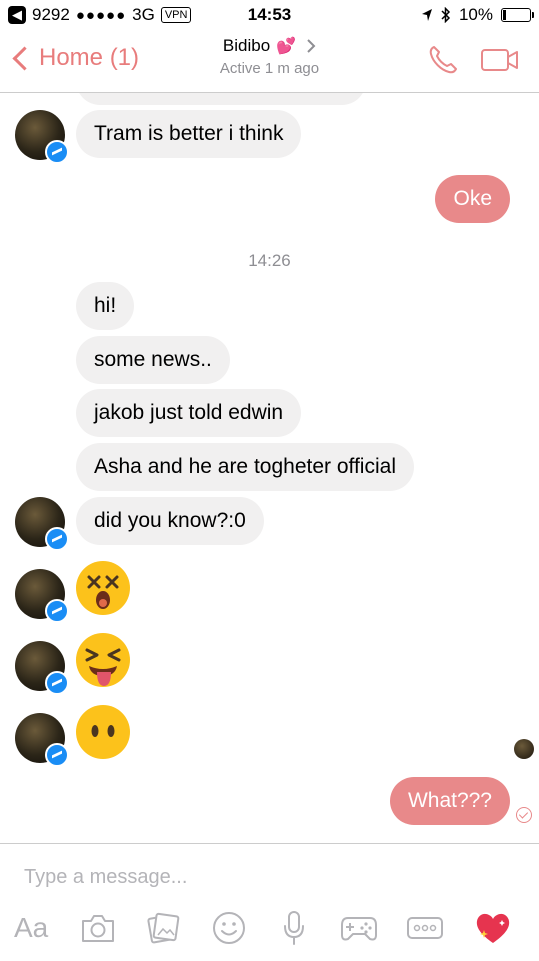 Image resolution: width=539 pixels, height=961 pixels. Describe the element at coordinates (269, 931) in the screenshot. I see `composer-toolbar: Aa` at that location.